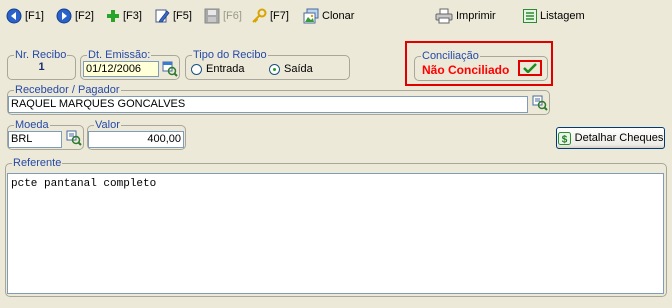  What do you see at coordinates (212, 16) in the screenshot?
I see `floppy-disk-icon` at bounding box center [212, 16].